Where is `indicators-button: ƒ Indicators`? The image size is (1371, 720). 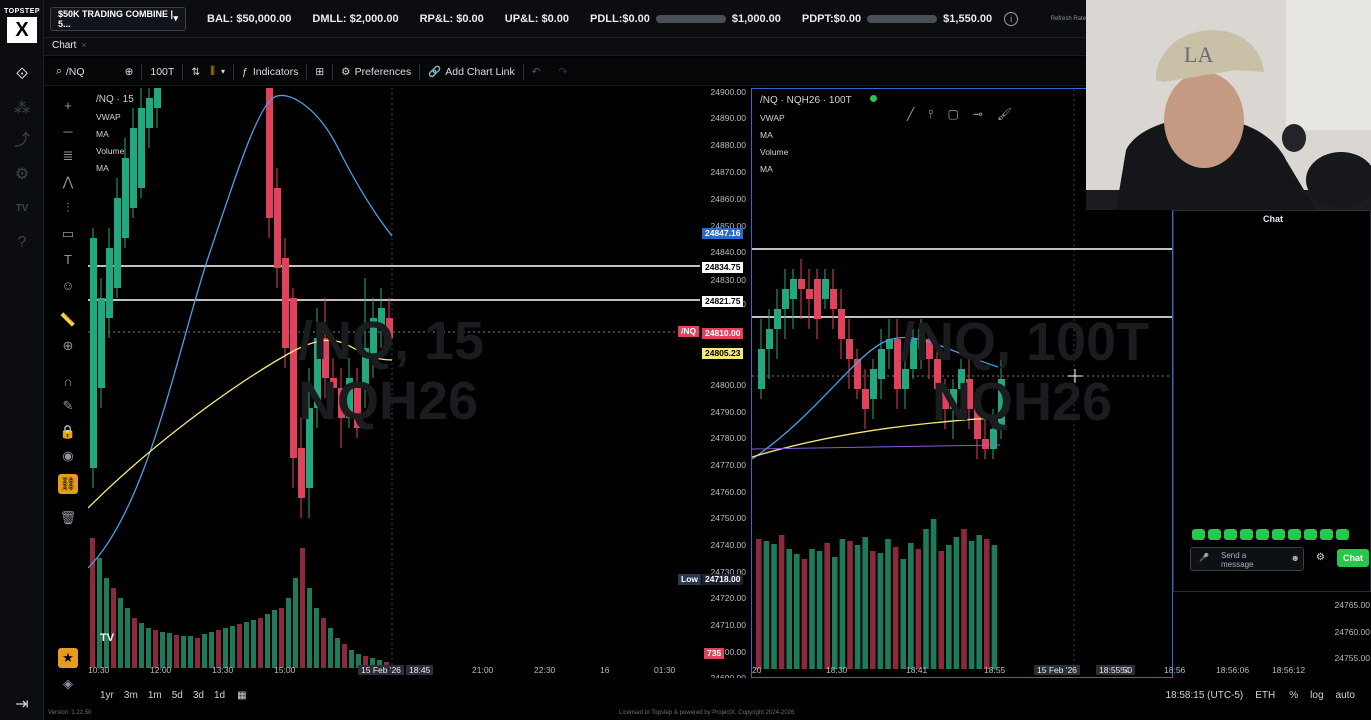
indicators-button: ƒ Indicators is located at coordinates (270, 72).